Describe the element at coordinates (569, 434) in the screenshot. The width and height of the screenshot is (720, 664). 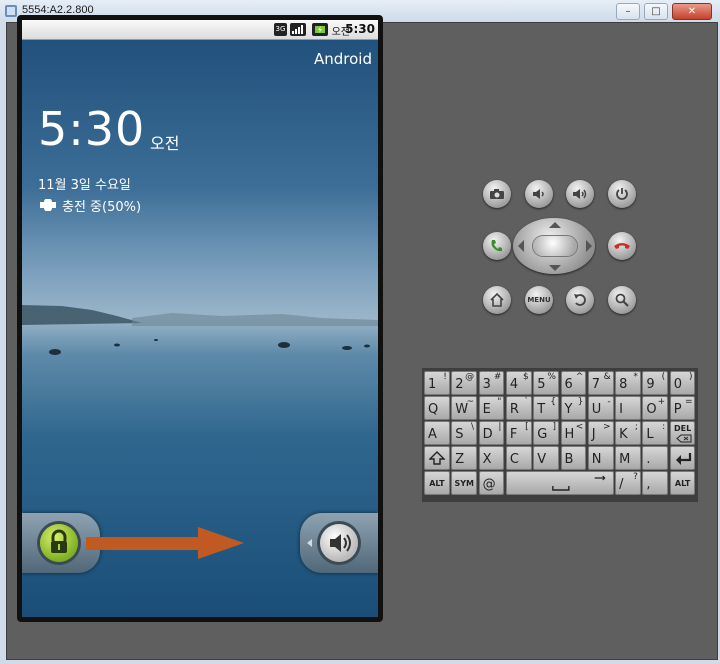
I see `key-label: H` at that location.